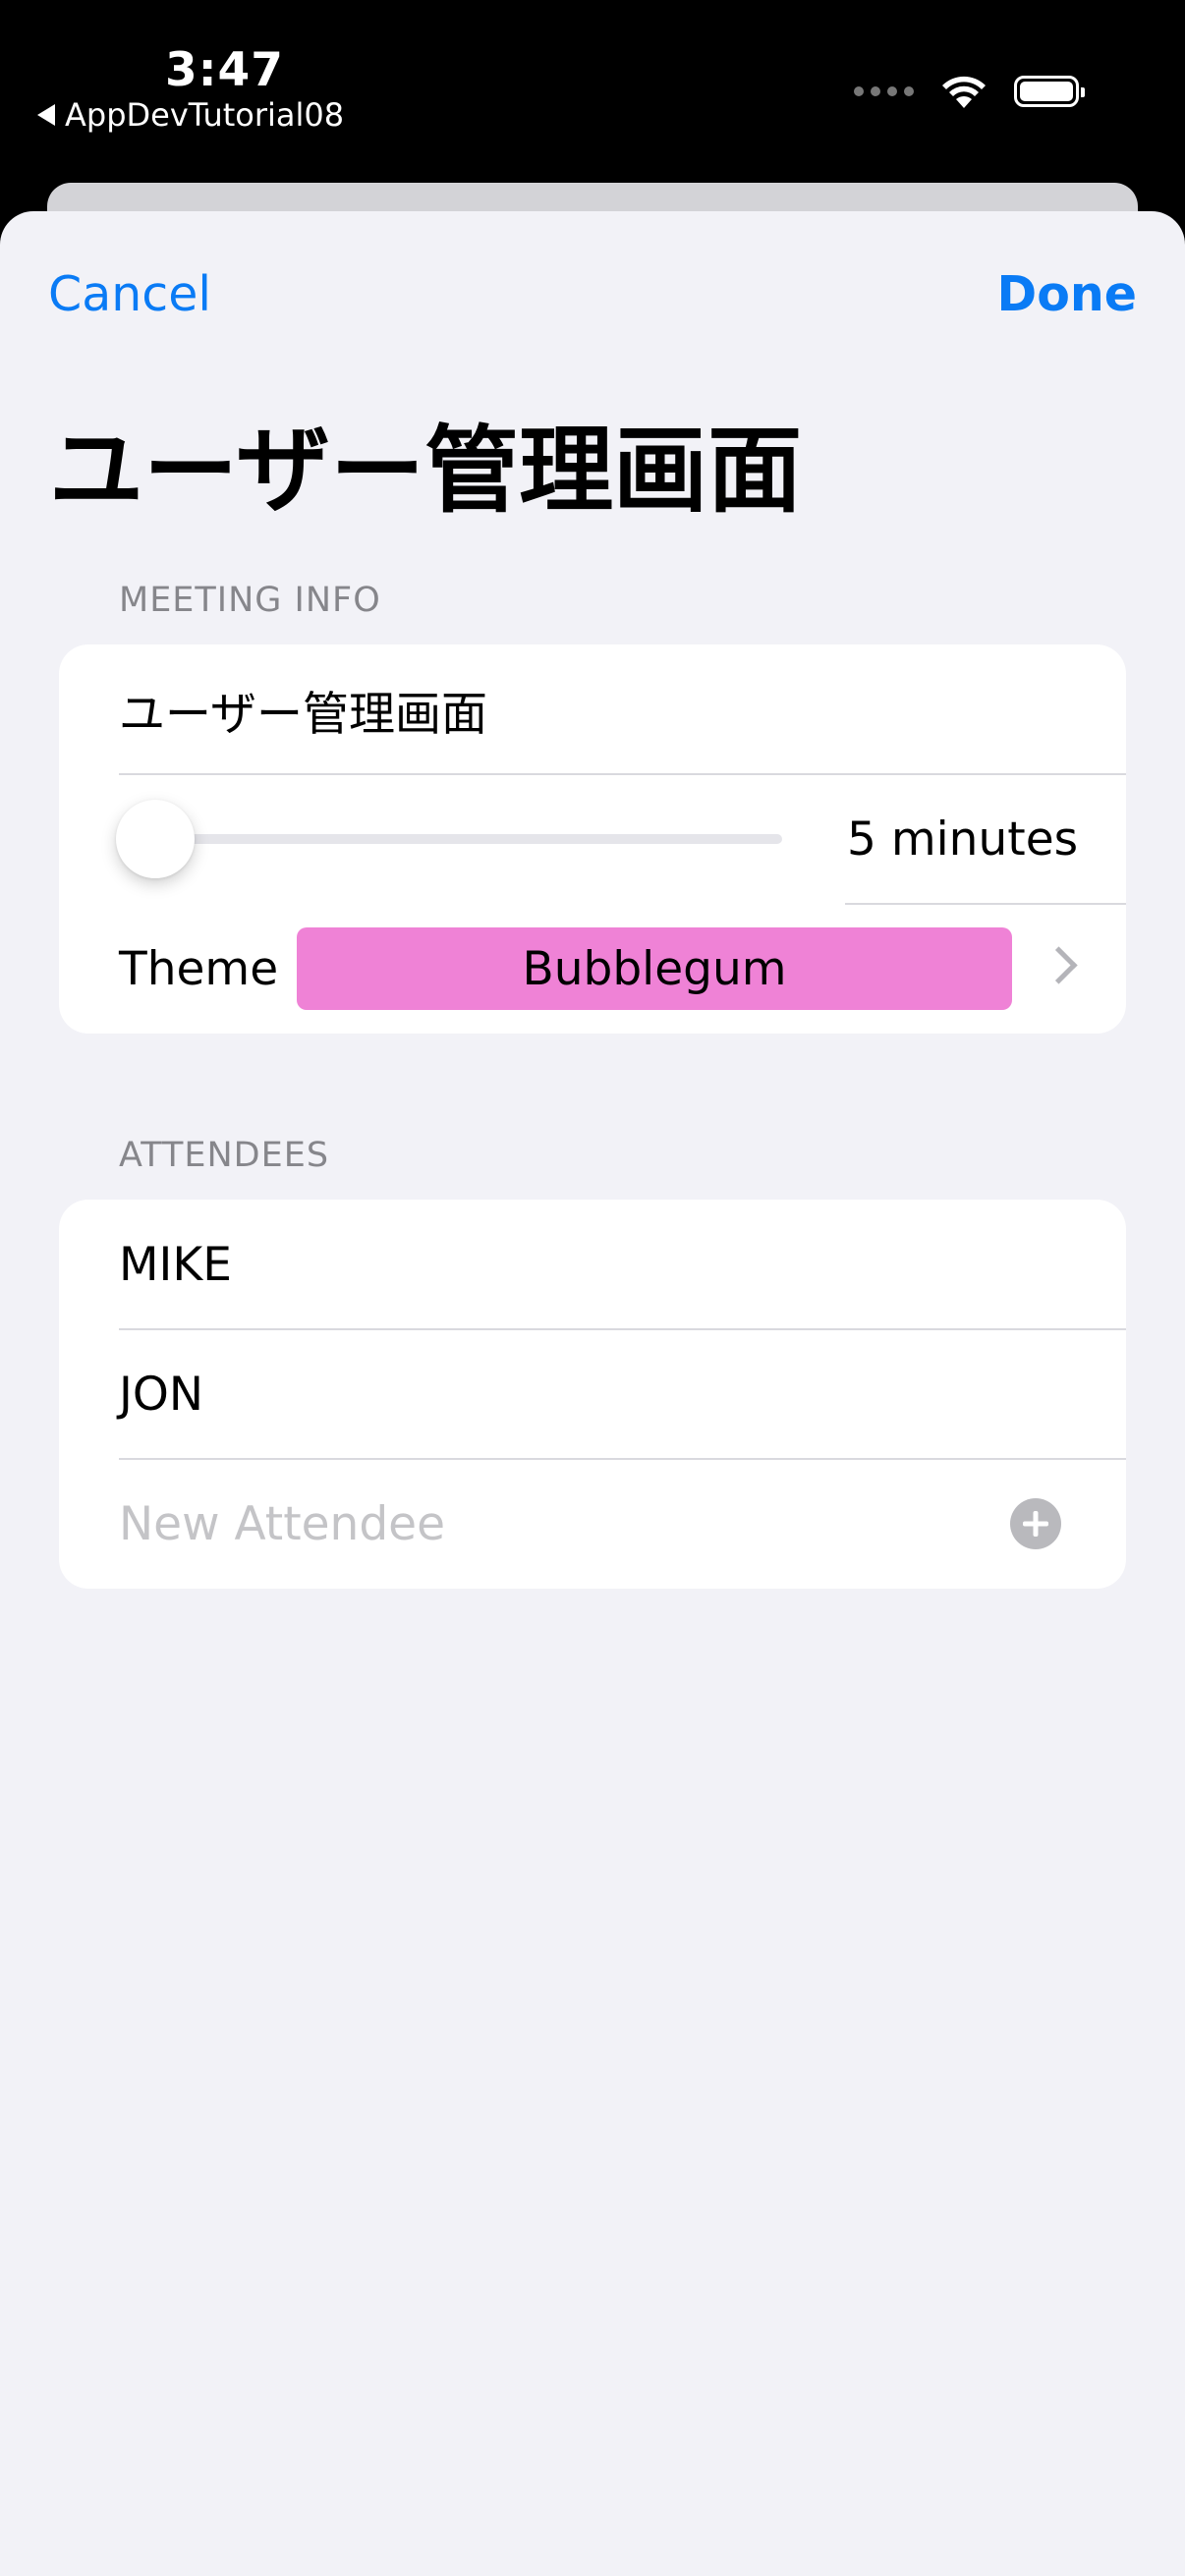 This screenshot has width=1185, height=2576. Describe the element at coordinates (592, 709) in the screenshot. I see `title-field-row: ユーザー管理画面` at that location.